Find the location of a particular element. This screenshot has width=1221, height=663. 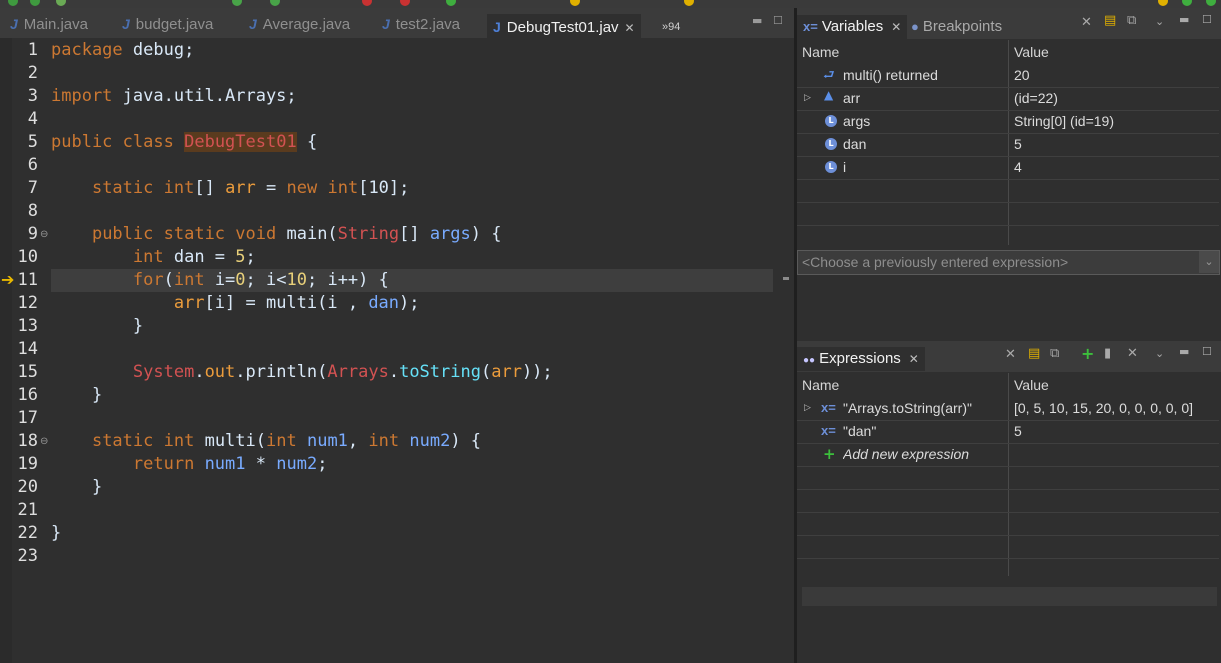

breakpoints-view-icon: ● is located at coordinates (915, 26).